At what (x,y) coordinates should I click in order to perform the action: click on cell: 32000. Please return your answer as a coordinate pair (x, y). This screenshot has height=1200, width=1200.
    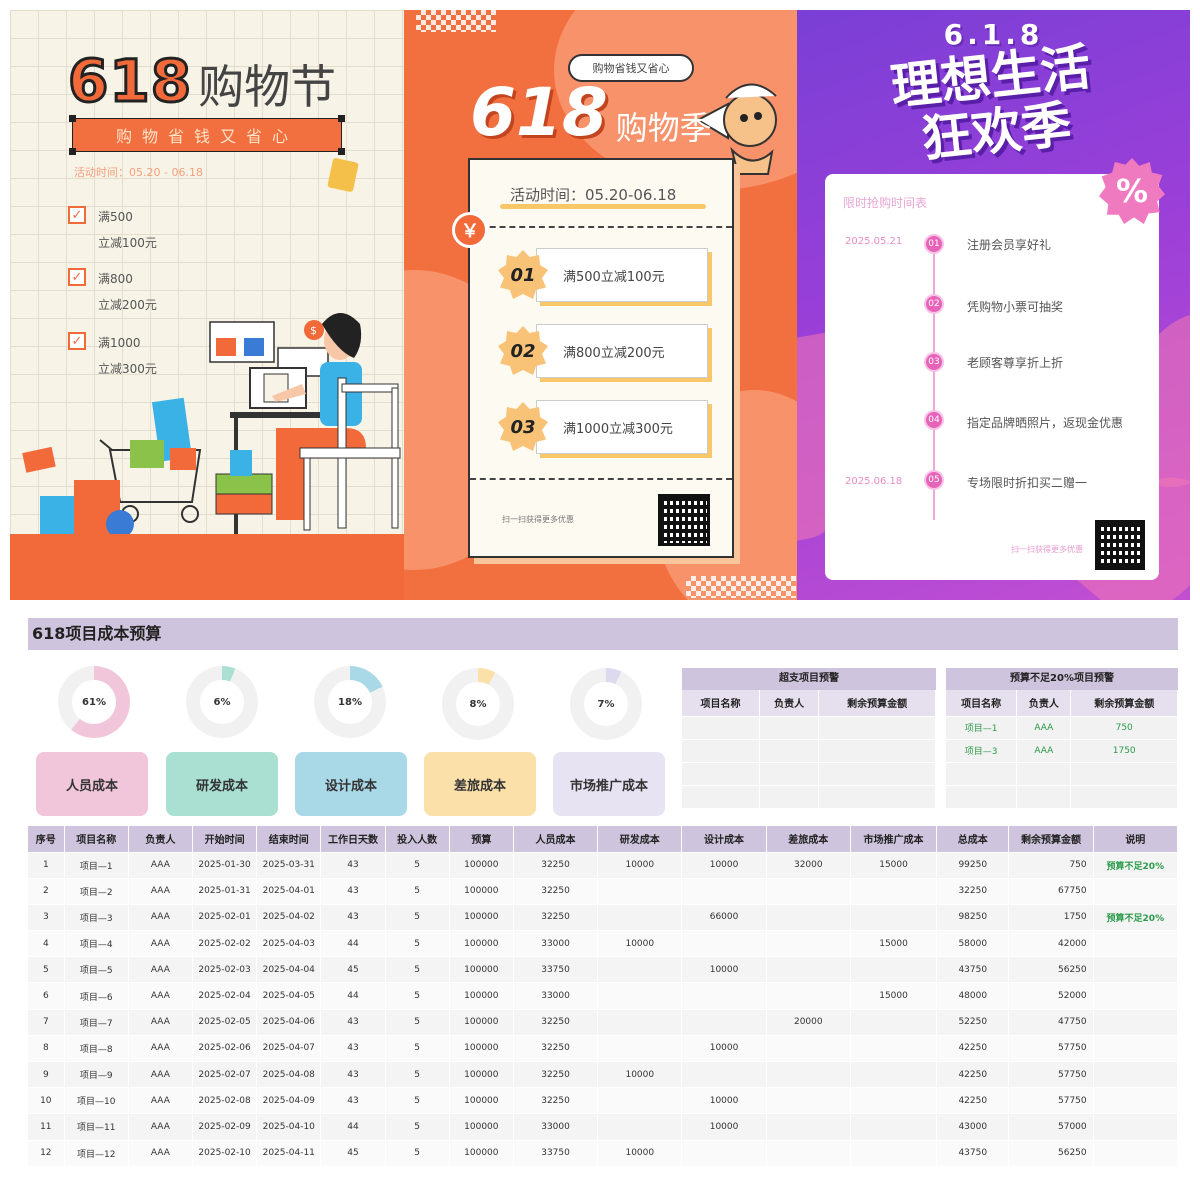
    Looking at the image, I should click on (808, 865).